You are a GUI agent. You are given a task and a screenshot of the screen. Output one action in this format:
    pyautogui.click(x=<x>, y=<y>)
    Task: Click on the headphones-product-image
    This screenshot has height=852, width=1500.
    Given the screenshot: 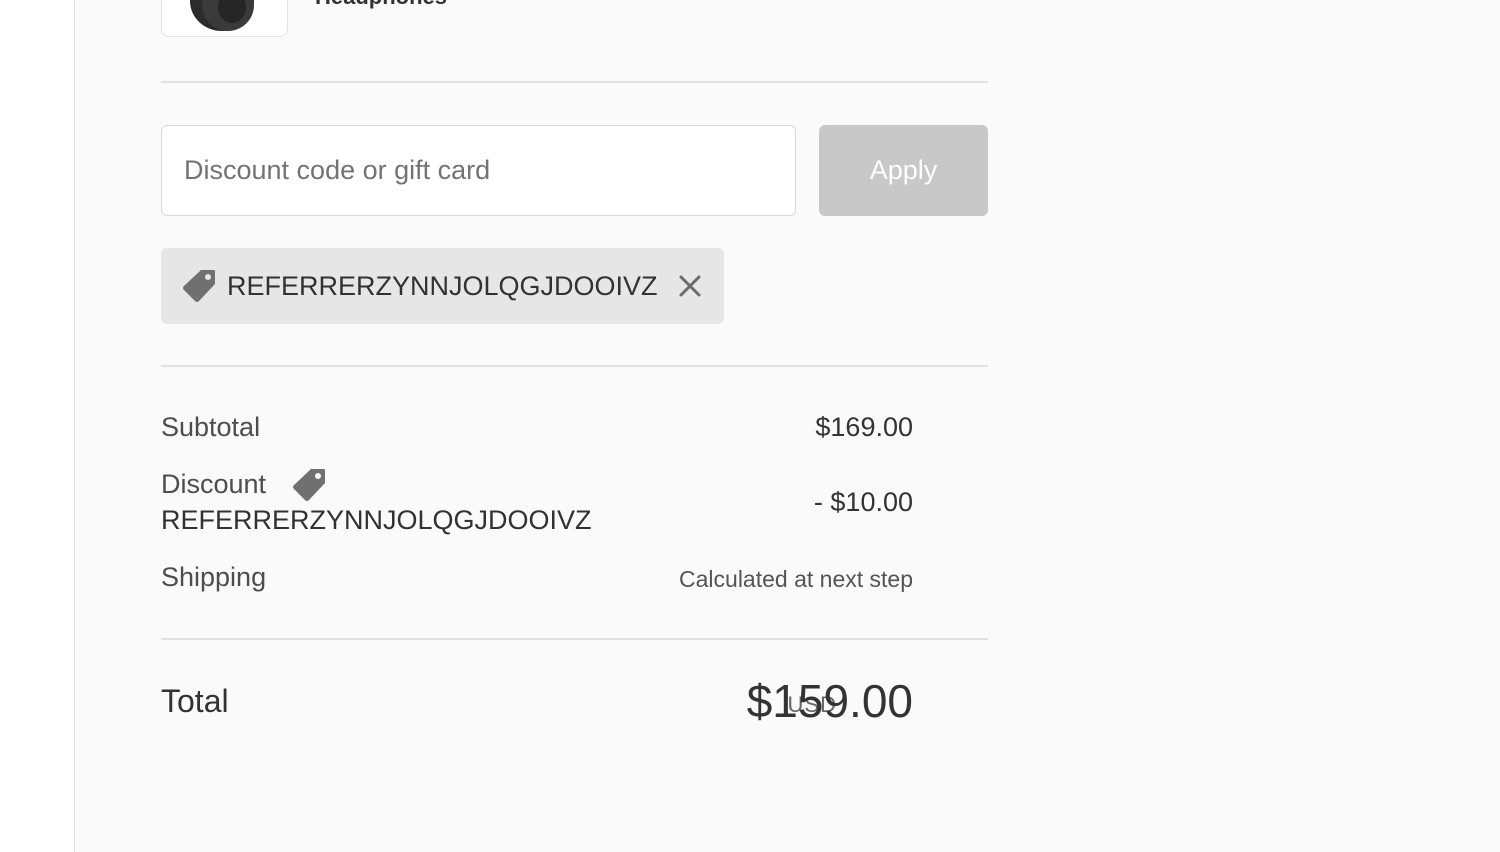 What is the action you would take?
    pyautogui.click(x=222, y=15)
    